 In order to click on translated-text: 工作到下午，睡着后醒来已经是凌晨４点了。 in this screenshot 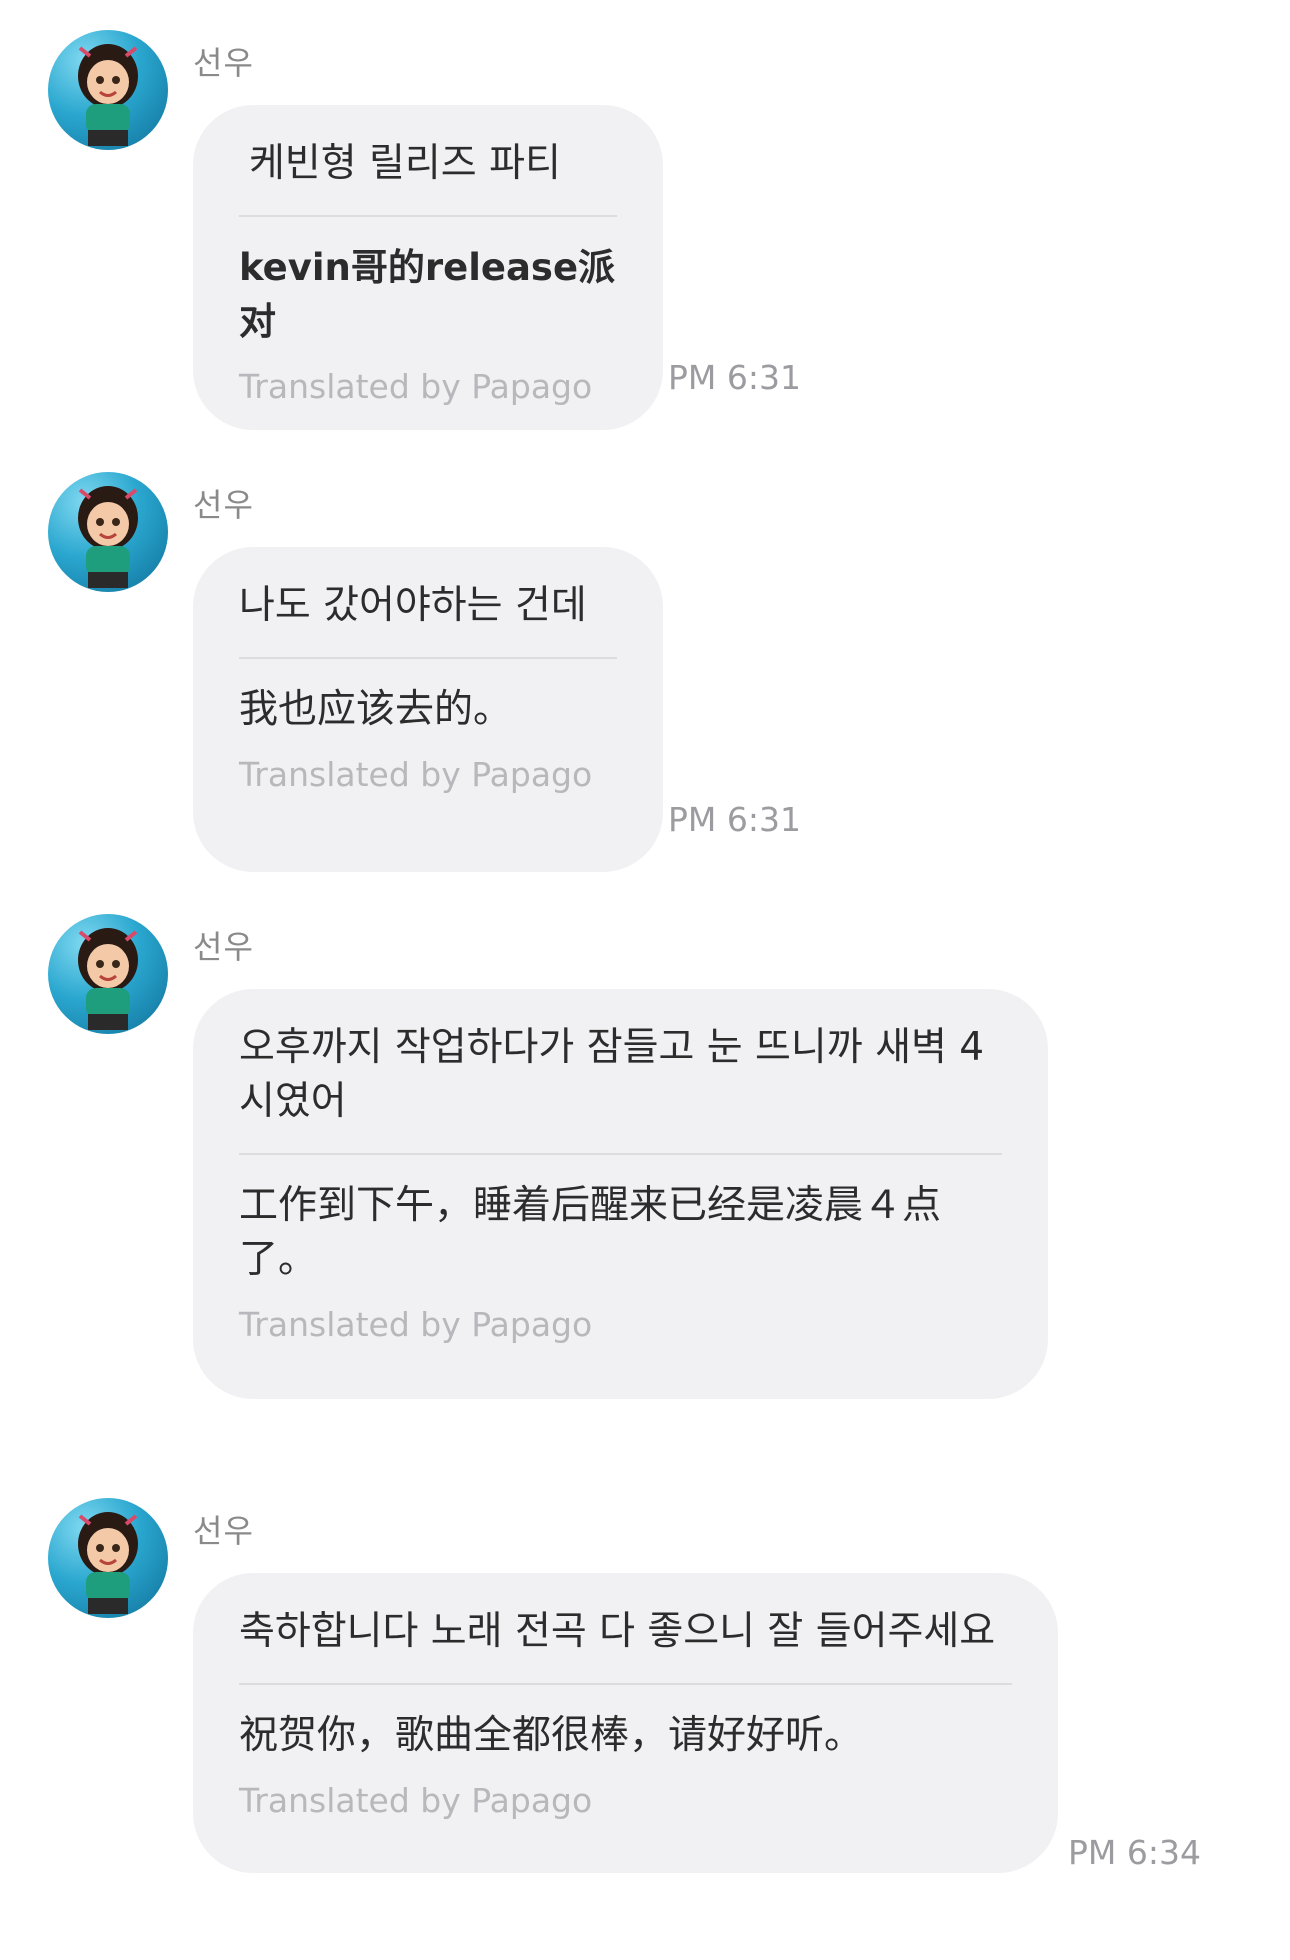, I will do `click(590, 1232)`.